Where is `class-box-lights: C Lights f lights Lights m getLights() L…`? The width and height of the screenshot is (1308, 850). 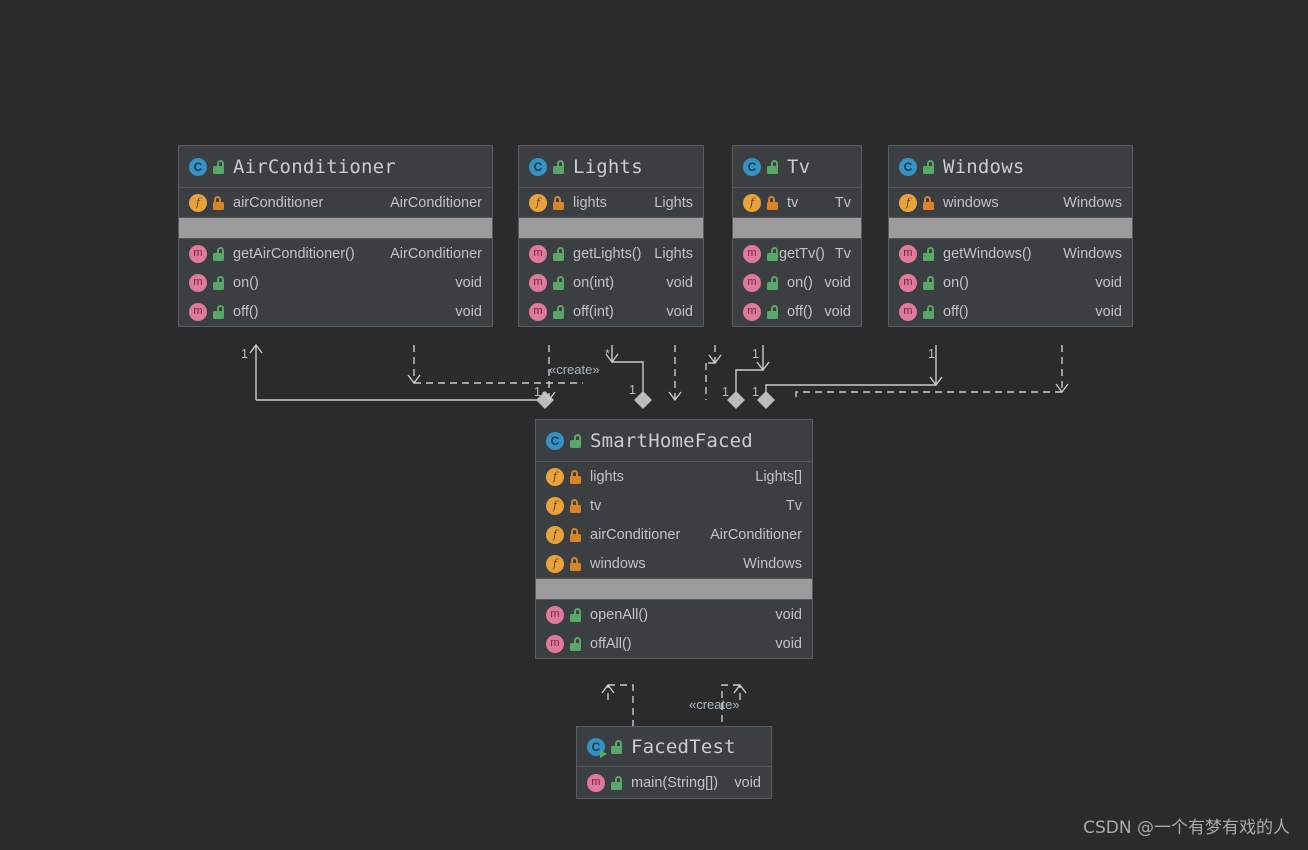
class-box-lights: C Lights f lights Lights m getLights() L… is located at coordinates (611, 236).